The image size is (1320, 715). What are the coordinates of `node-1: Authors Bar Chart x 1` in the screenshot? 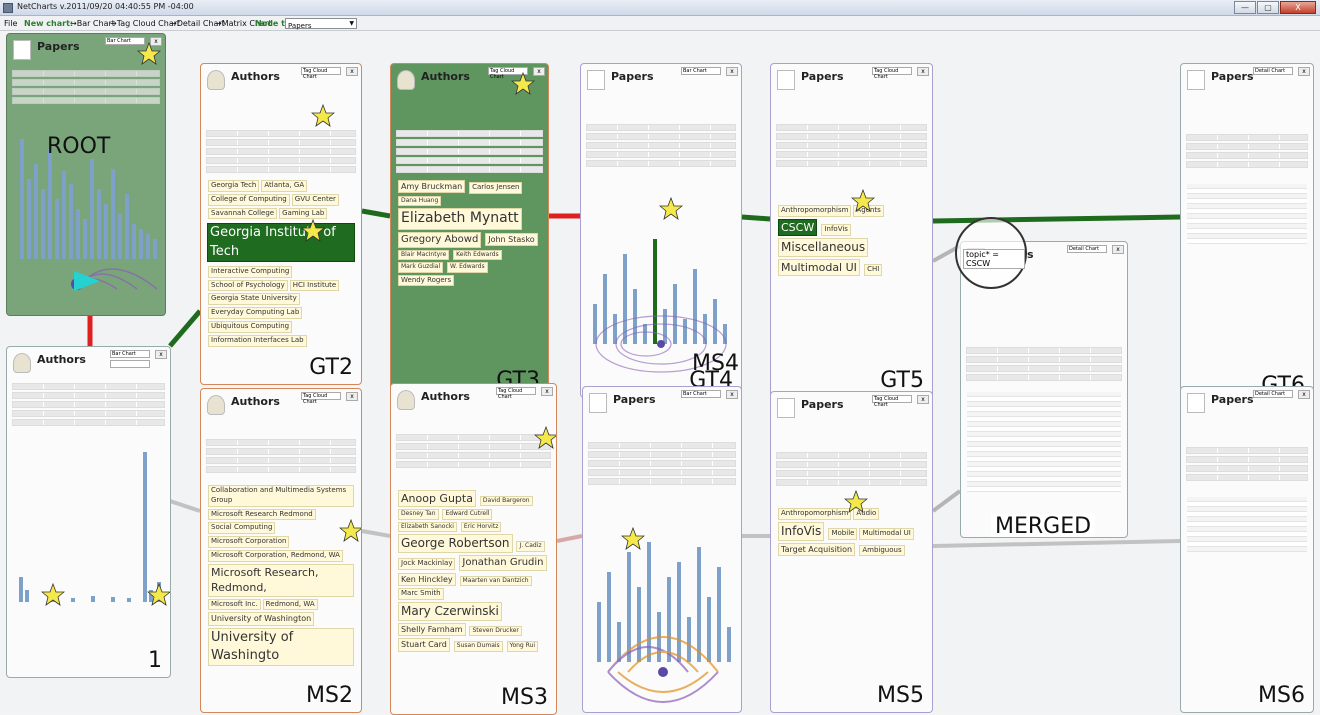 It's located at (88, 512).